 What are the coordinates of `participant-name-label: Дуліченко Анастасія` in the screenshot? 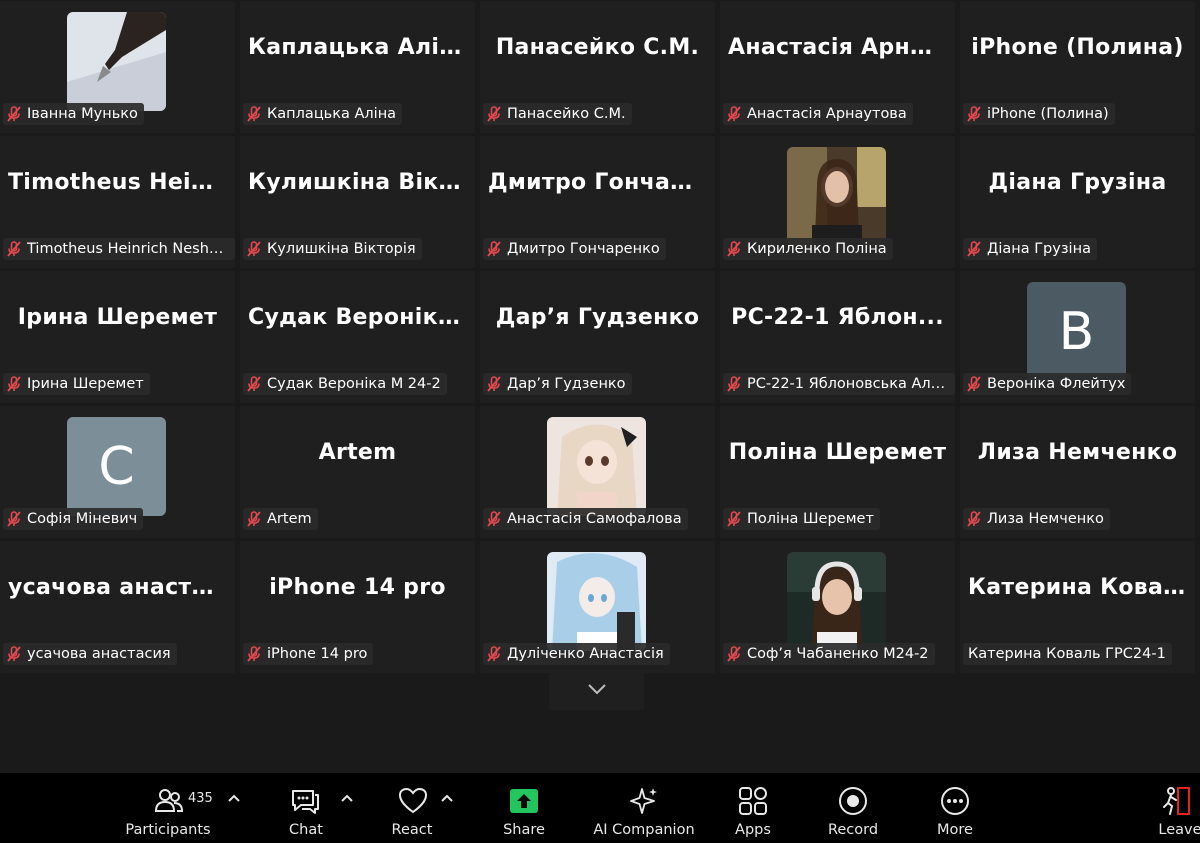 It's located at (576, 654).